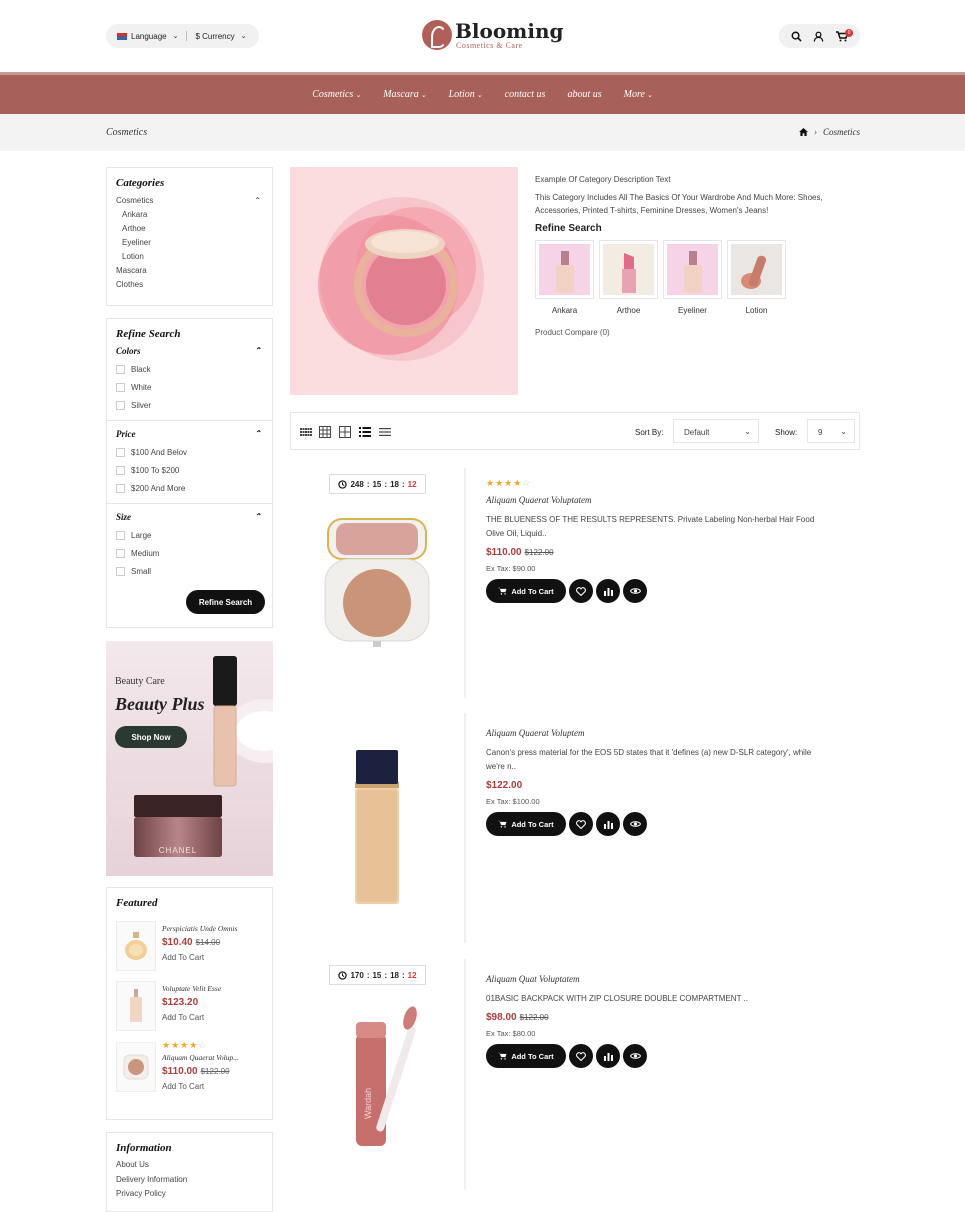 This screenshot has height=1212, width=965. Describe the element at coordinates (466, 94) in the screenshot. I see `nav-item-lotion: Lotion ⌄` at that location.